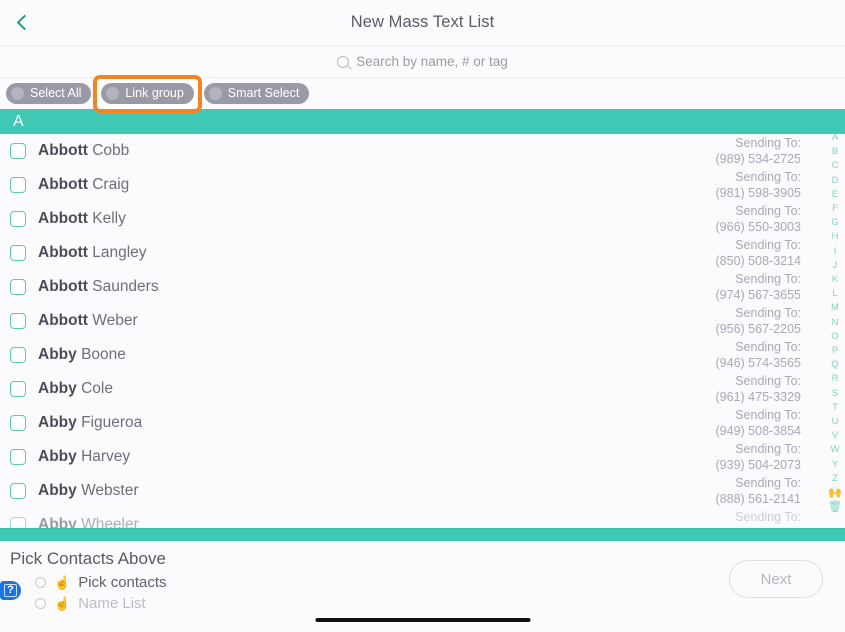  I want to click on option-pick-contacts-label: Pick contacts, so click(122, 582).